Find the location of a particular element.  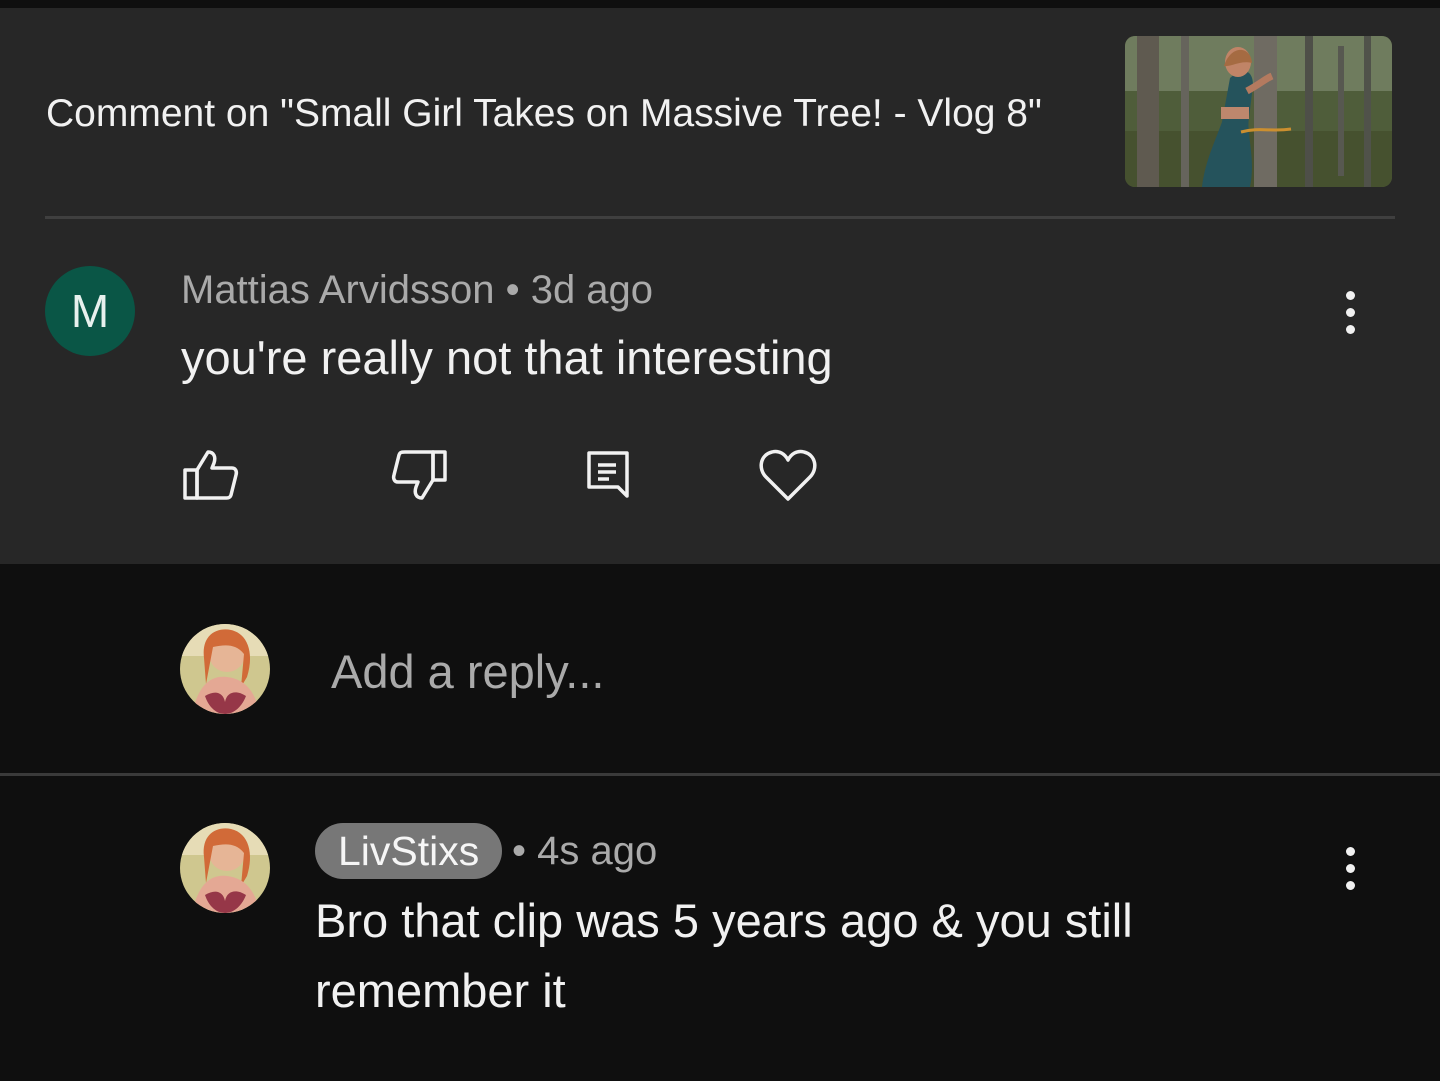

like-icon is located at coordinates (211, 475).